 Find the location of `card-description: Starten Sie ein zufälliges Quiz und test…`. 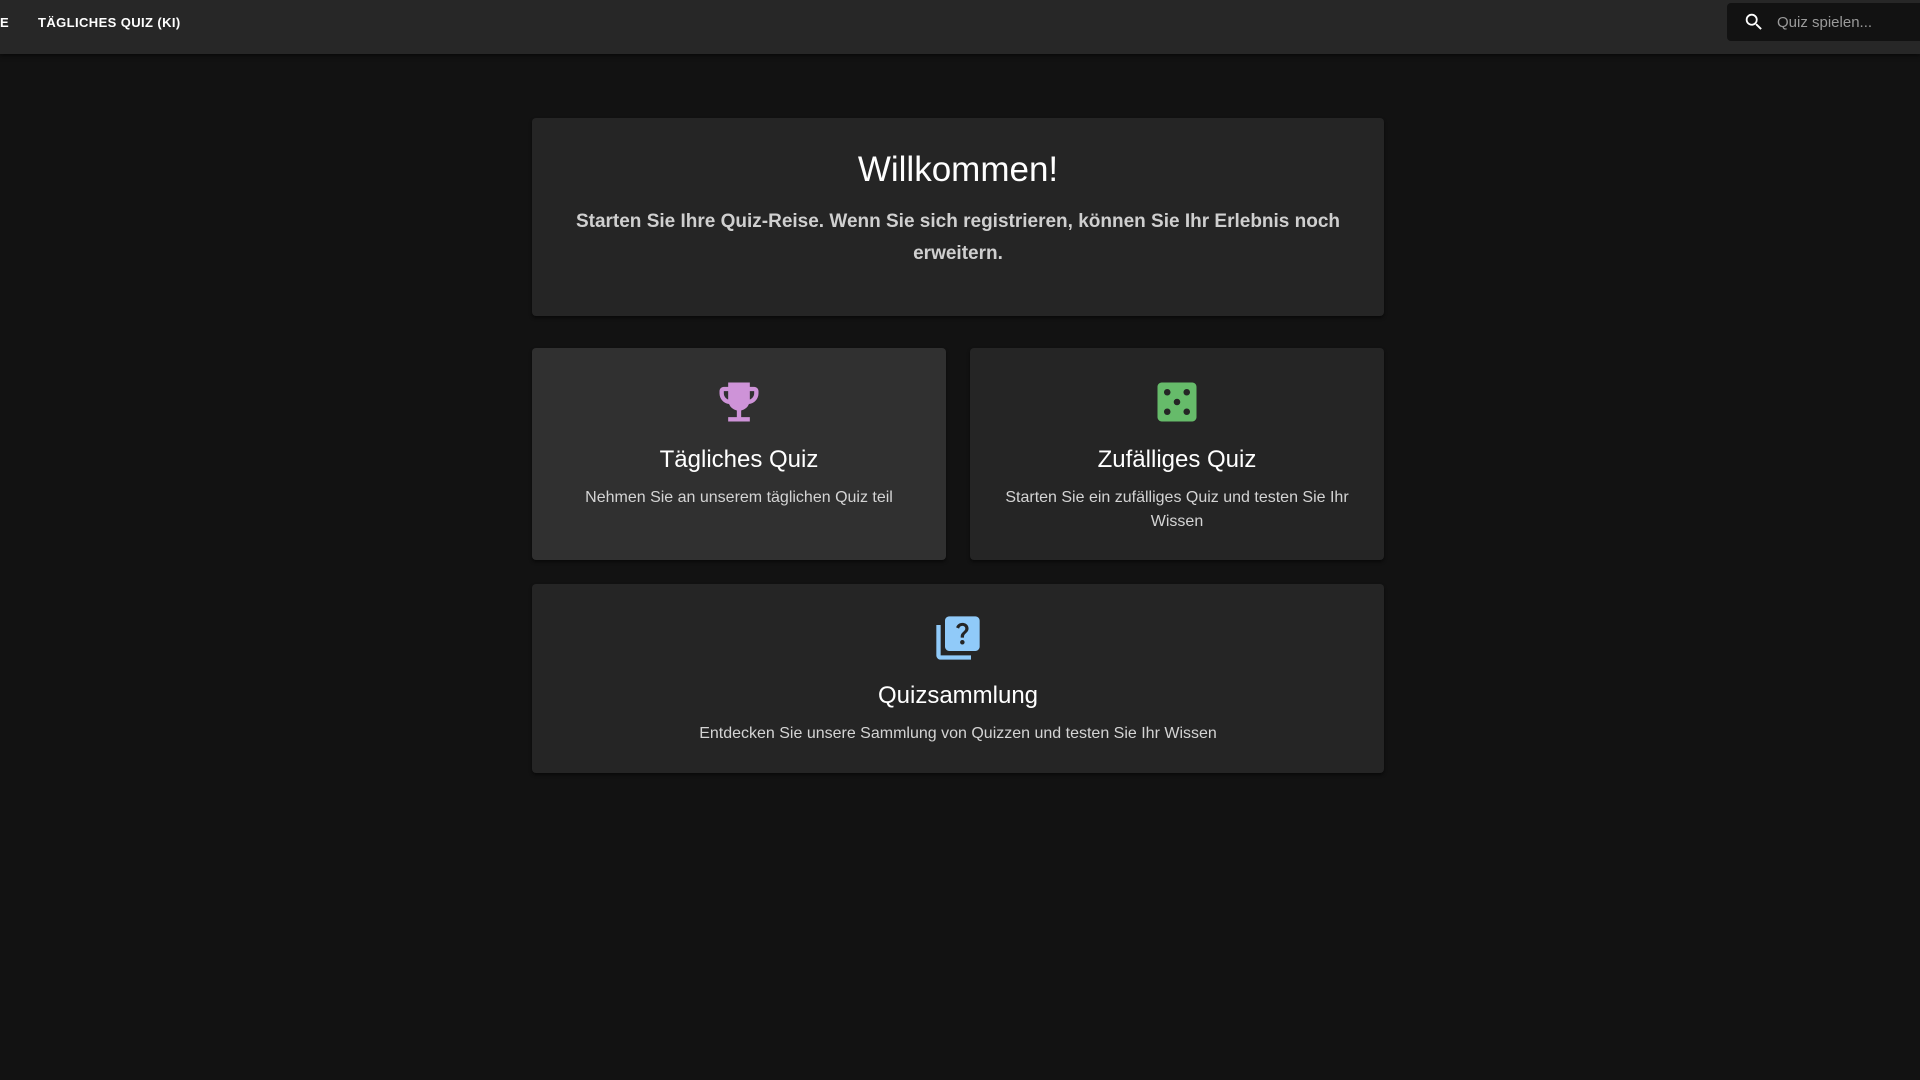

card-description: Starten Sie ein zufälliges Quiz und test… is located at coordinates (1177, 509).